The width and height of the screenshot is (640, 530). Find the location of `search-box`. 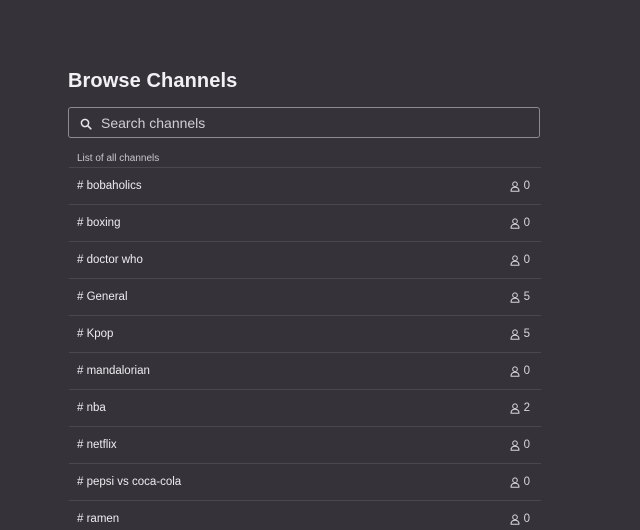

search-box is located at coordinates (304, 122).